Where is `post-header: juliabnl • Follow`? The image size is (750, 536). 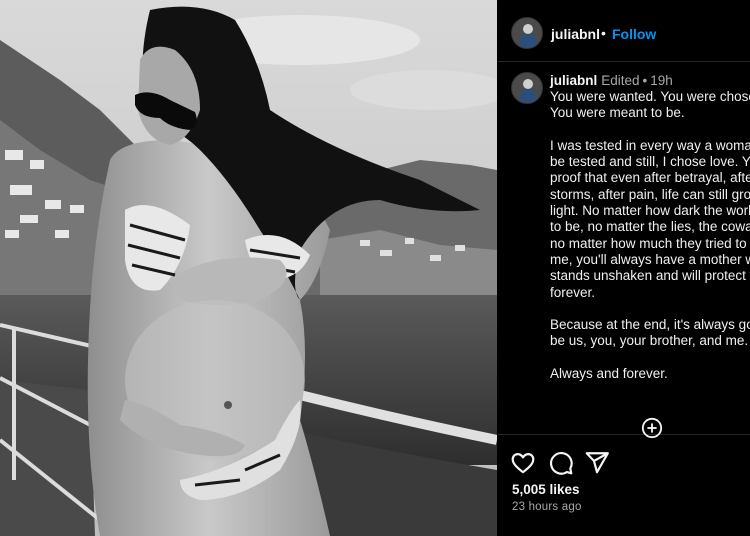
post-header: juliabnl • Follow is located at coordinates (624, 31).